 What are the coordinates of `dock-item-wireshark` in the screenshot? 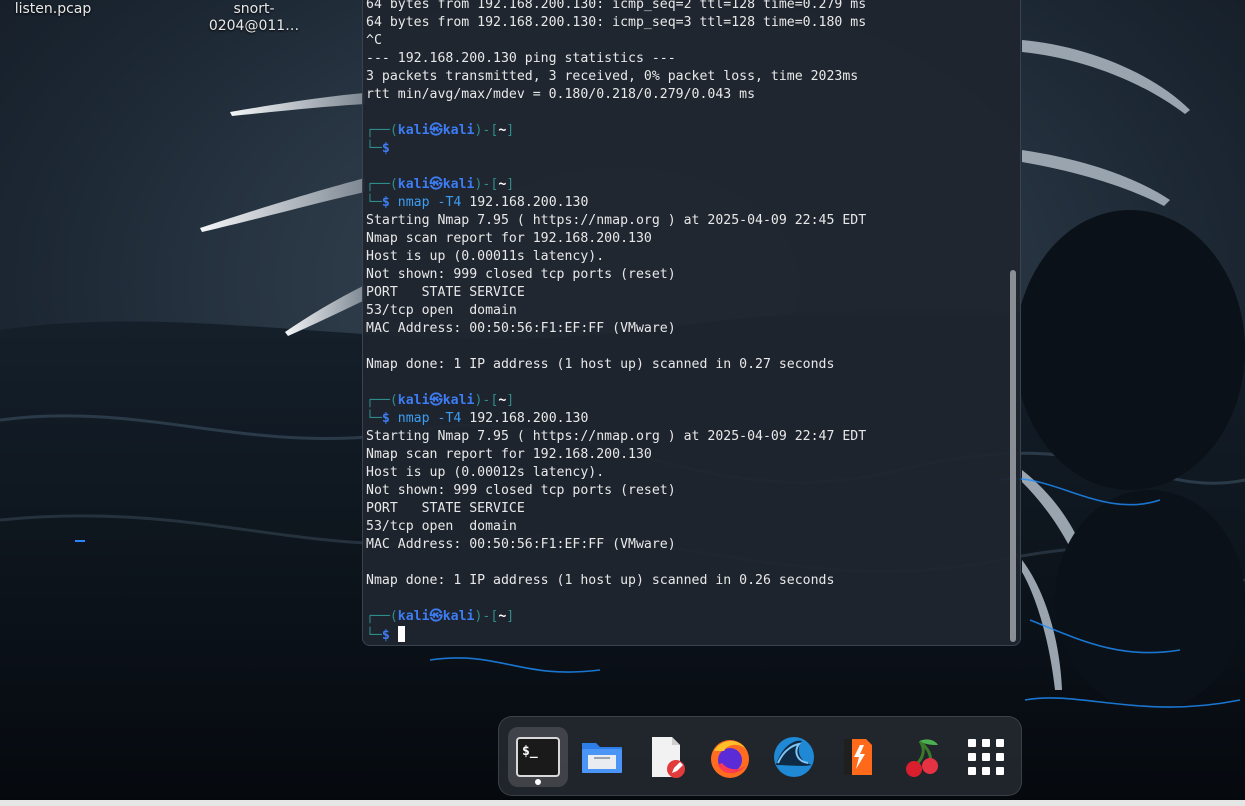 It's located at (794, 757).